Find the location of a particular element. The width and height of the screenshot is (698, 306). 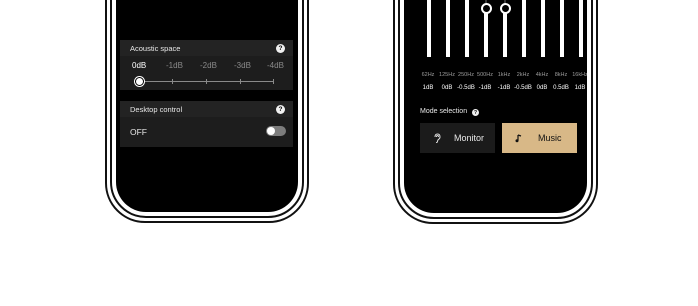

music-note-icon is located at coordinates (518, 138).